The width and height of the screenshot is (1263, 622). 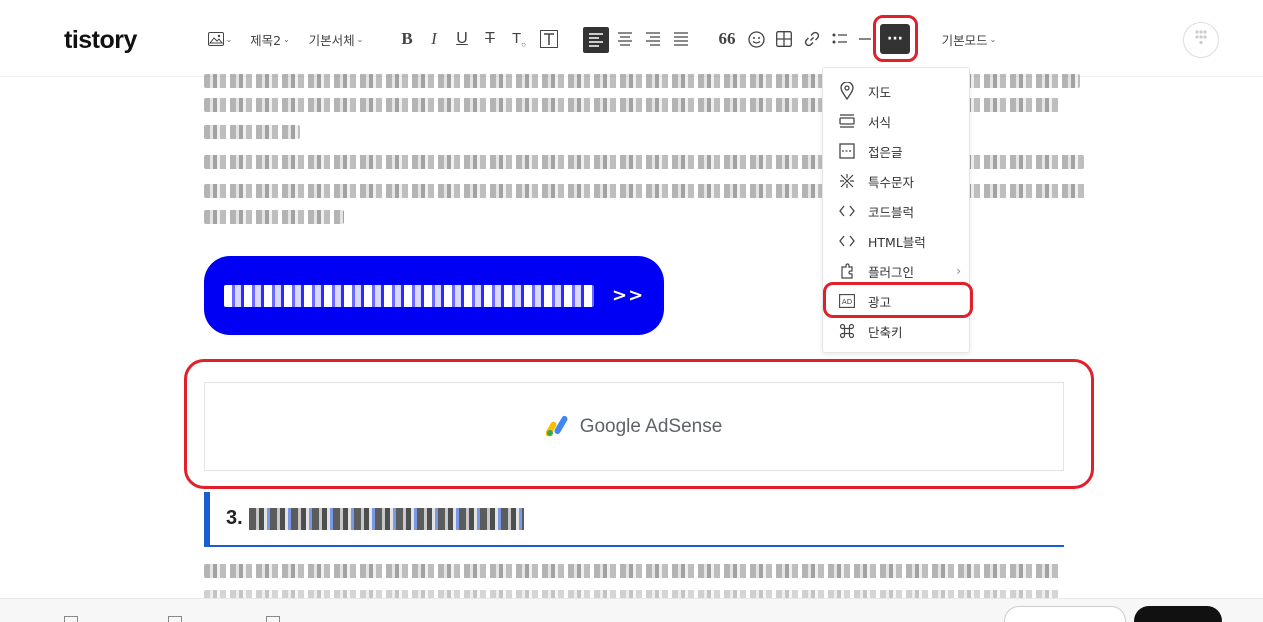 I want to click on menu-item-fold: 접은글, so click(x=897, y=151).